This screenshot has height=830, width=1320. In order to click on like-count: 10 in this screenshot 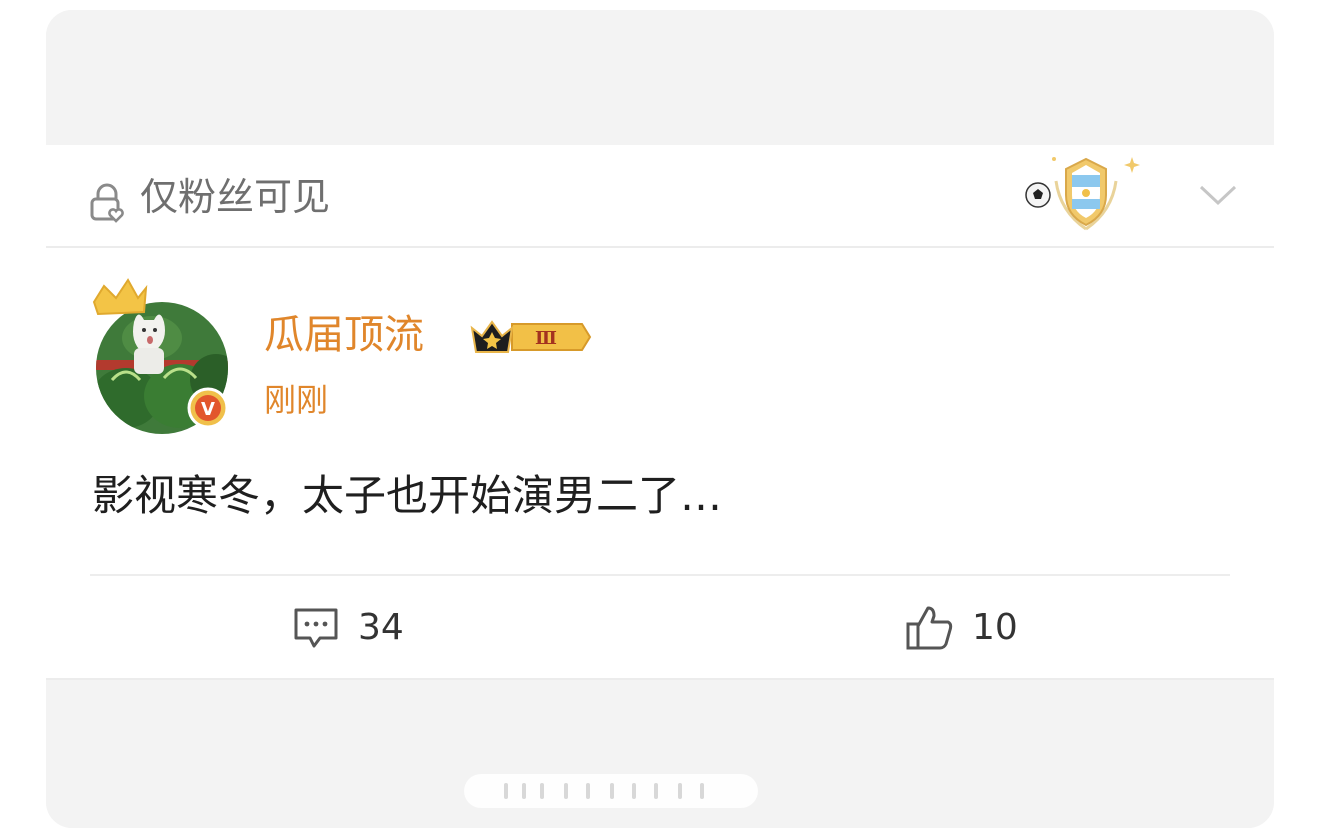, I will do `click(995, 627)`.